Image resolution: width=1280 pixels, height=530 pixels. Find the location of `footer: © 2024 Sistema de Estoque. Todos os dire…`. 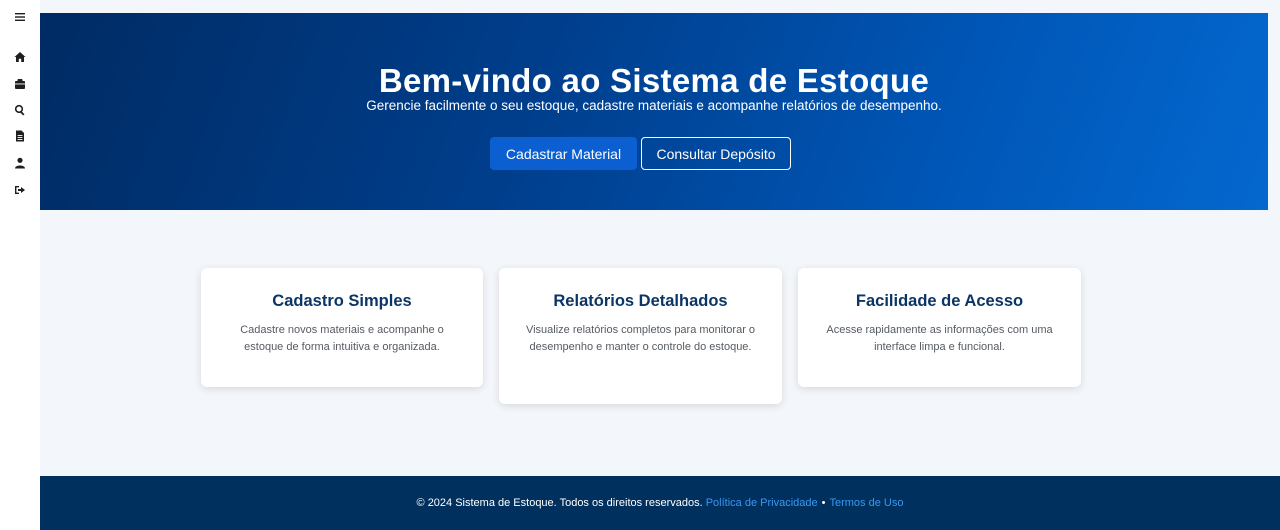

footer: © 2024 Sistema de Estoque. Todos os dire… is located at coordinates (660, 503).